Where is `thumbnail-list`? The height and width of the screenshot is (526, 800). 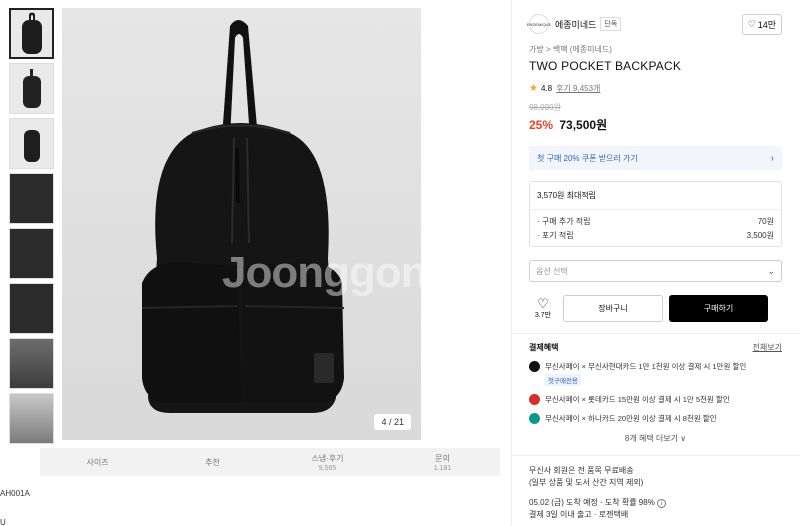
thumbnail-list is located at coordinates (31, 228).